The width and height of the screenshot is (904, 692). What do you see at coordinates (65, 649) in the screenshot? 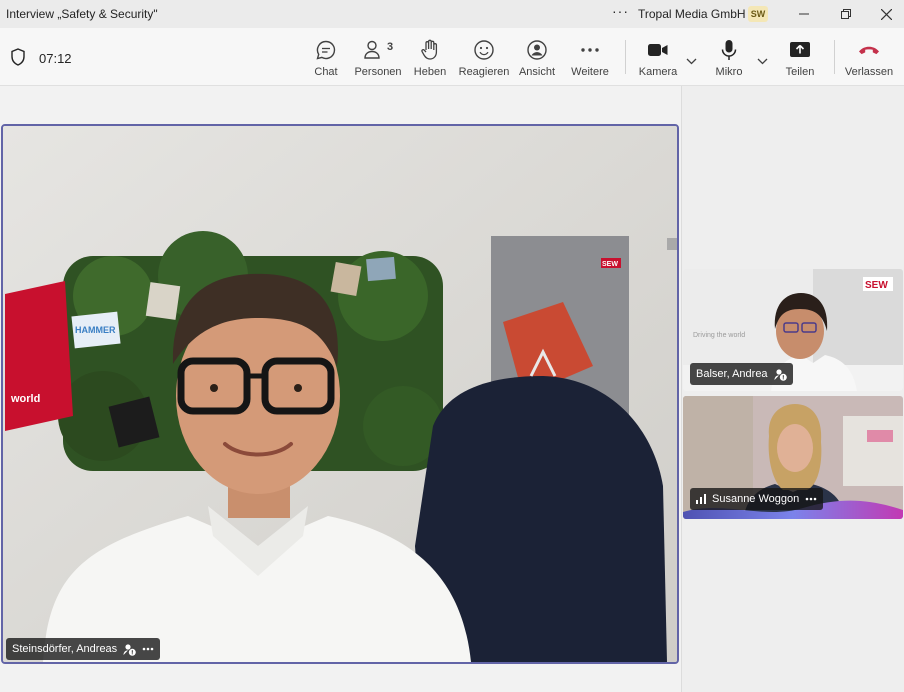
I see `participant-name: Steinsdörfer, Andreas` at bounding box center [65, 649].